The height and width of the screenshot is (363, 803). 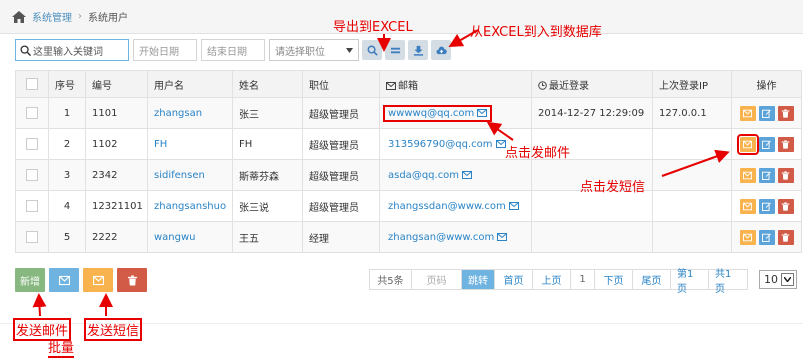 I want to click on email-text: zhangsan@www.com, so click(x=441, y=237).